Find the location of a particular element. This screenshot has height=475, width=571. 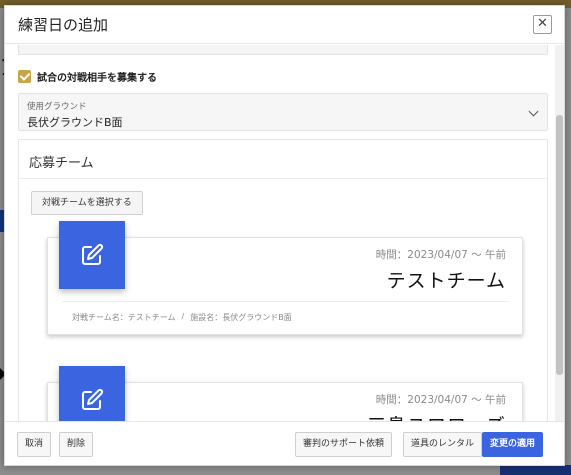

ground-select: 使用グラウンド 長伏グラウンドB面 is located at coordinates (283, 112).